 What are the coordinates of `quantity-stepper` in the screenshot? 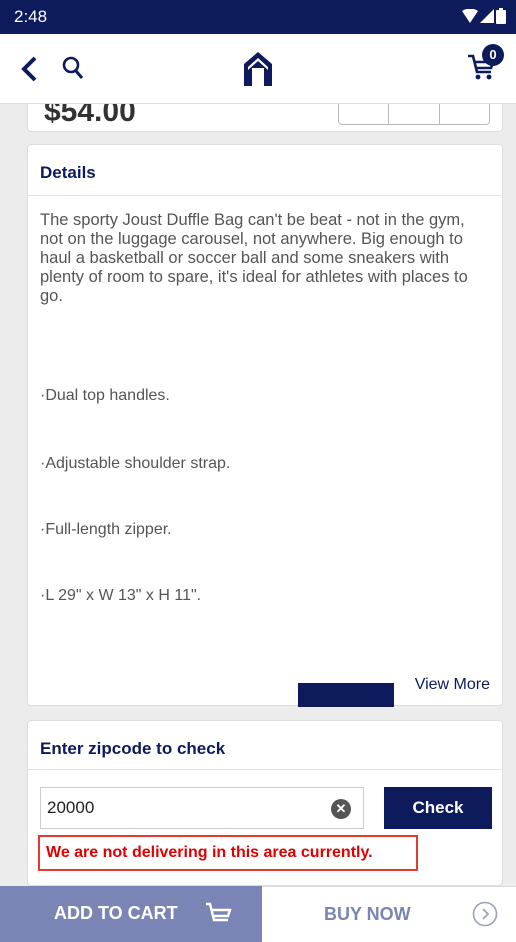 It's located at (414, 114).